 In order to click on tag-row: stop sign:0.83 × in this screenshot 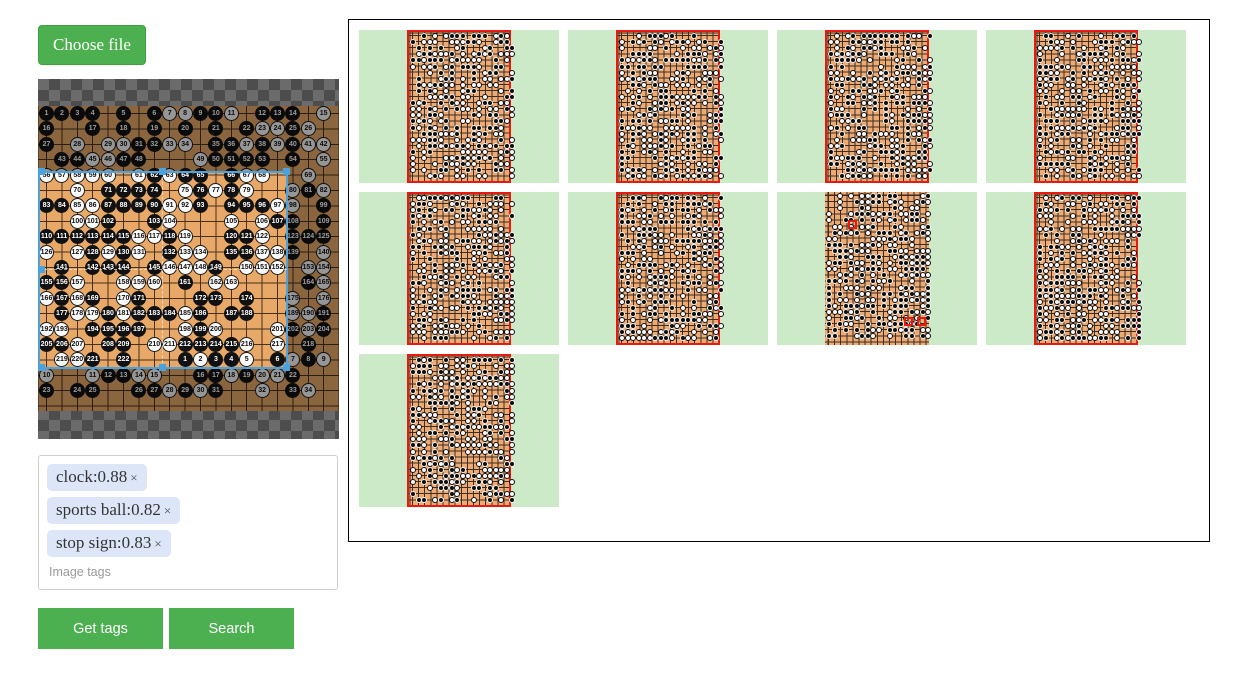, I will do `click(188, 546)`.